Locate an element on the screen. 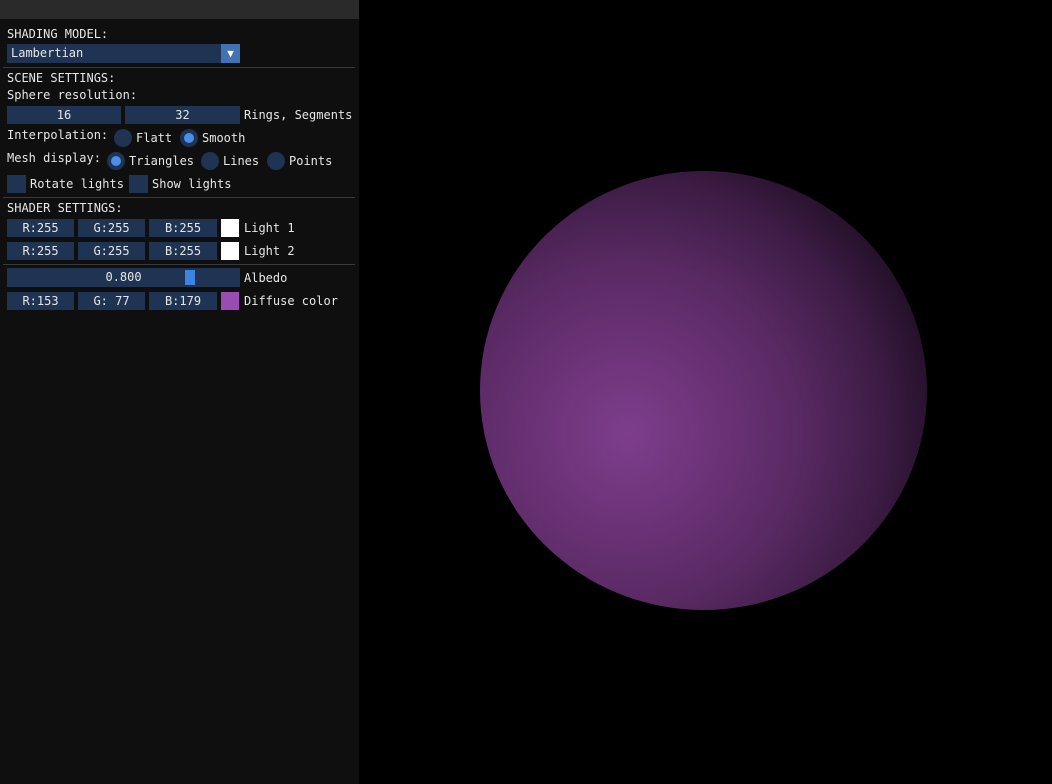 The width and height of the screenshot is (1052, 784). show-lights-label: Show lights is located at coordinates (192, 184).